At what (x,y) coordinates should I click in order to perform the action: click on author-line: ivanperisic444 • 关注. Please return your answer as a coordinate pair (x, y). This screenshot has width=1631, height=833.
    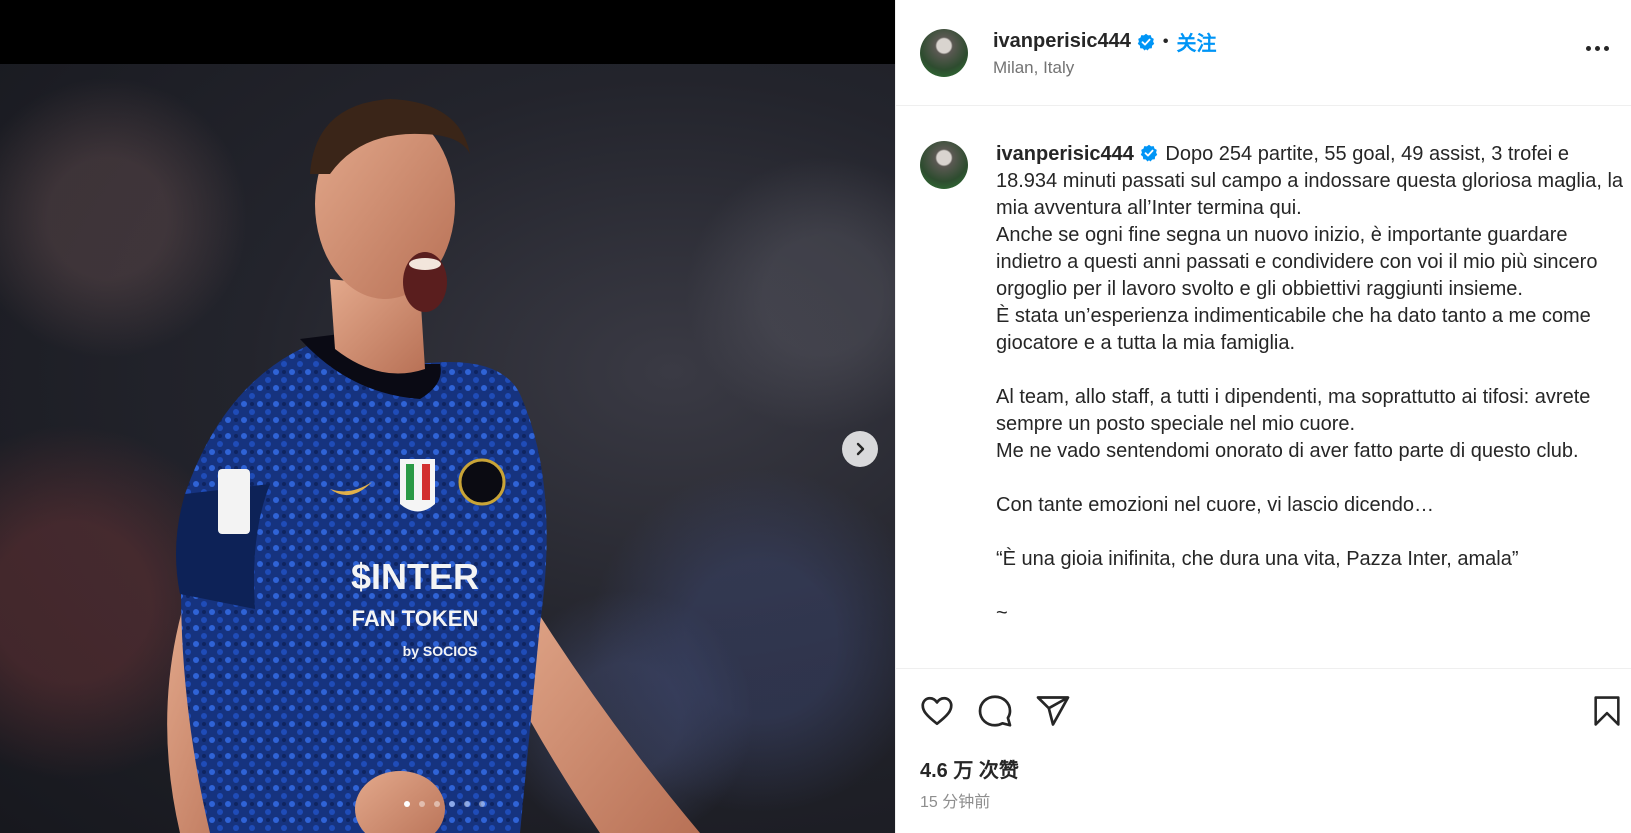
    Looking at the image, I should click on (1104, 41).